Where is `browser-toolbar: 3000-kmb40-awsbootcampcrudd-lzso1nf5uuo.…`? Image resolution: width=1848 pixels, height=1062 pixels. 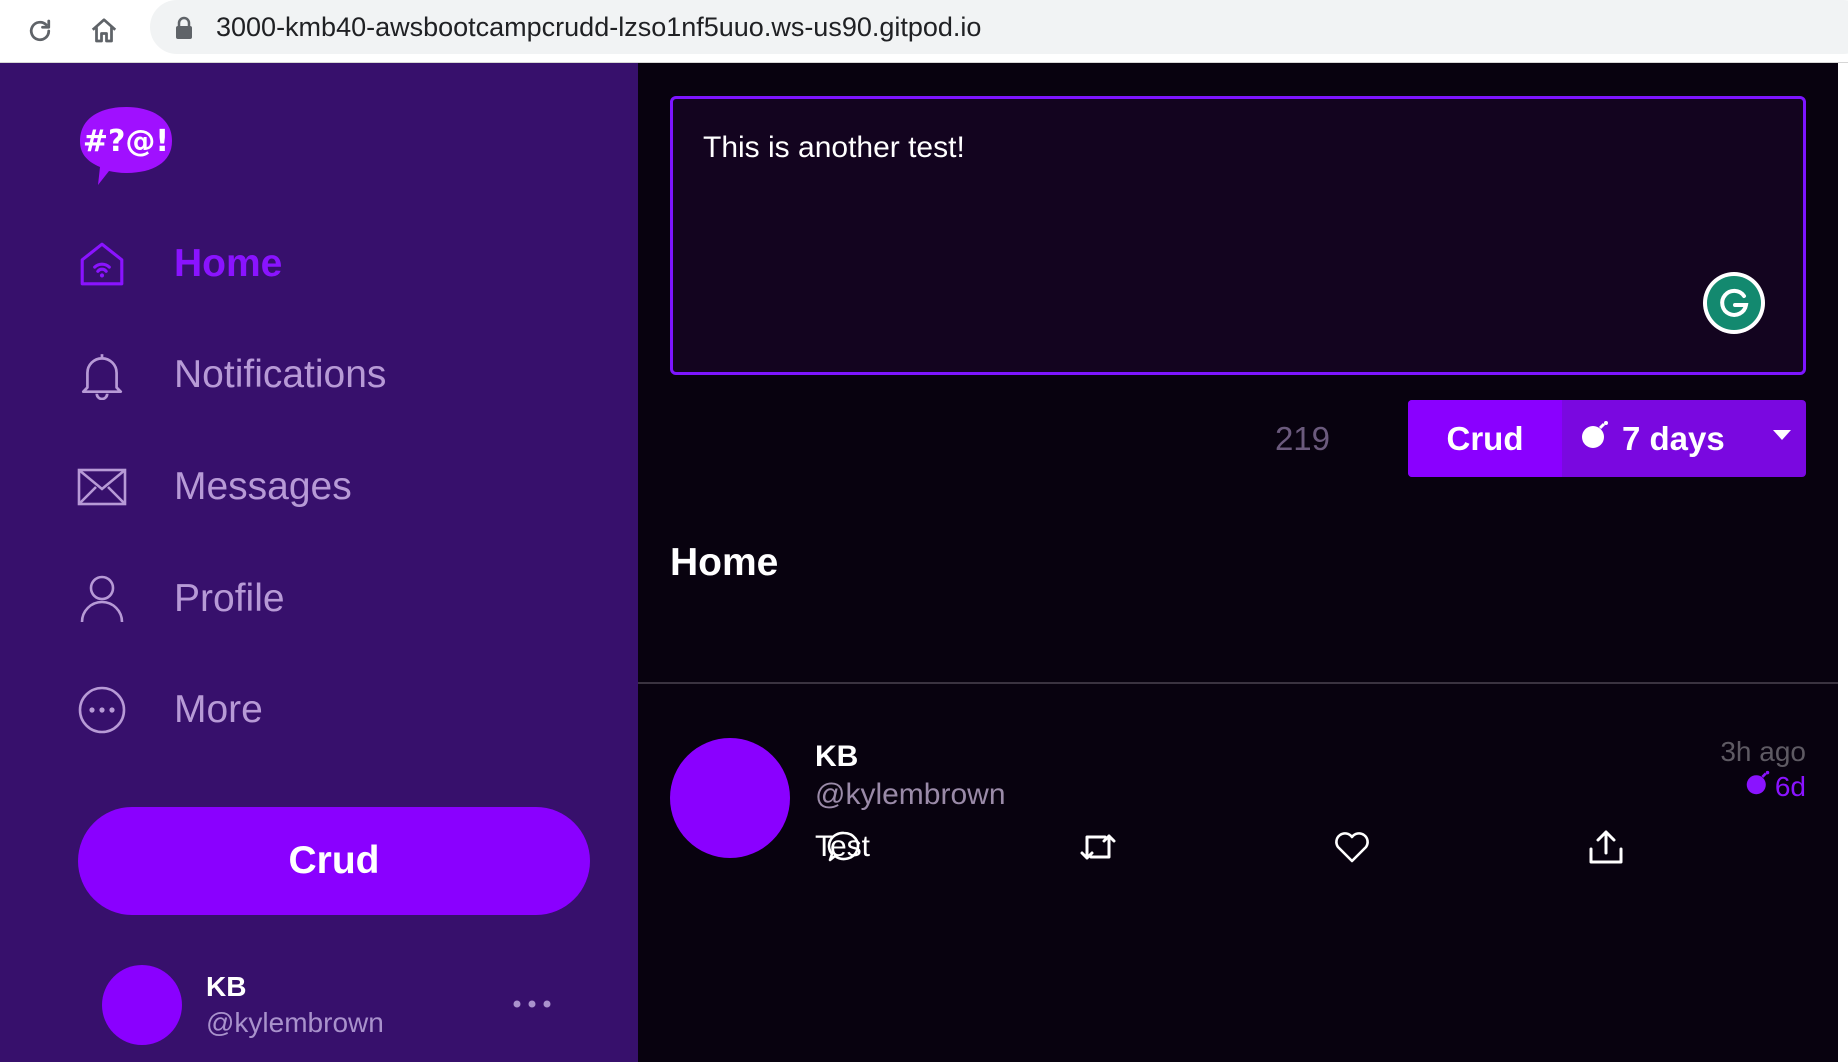
browser-toolbar: 3000-kmb40-awsbootcampcrudd-lzso1nf5uuo.… is located at coordinates (924, 31).